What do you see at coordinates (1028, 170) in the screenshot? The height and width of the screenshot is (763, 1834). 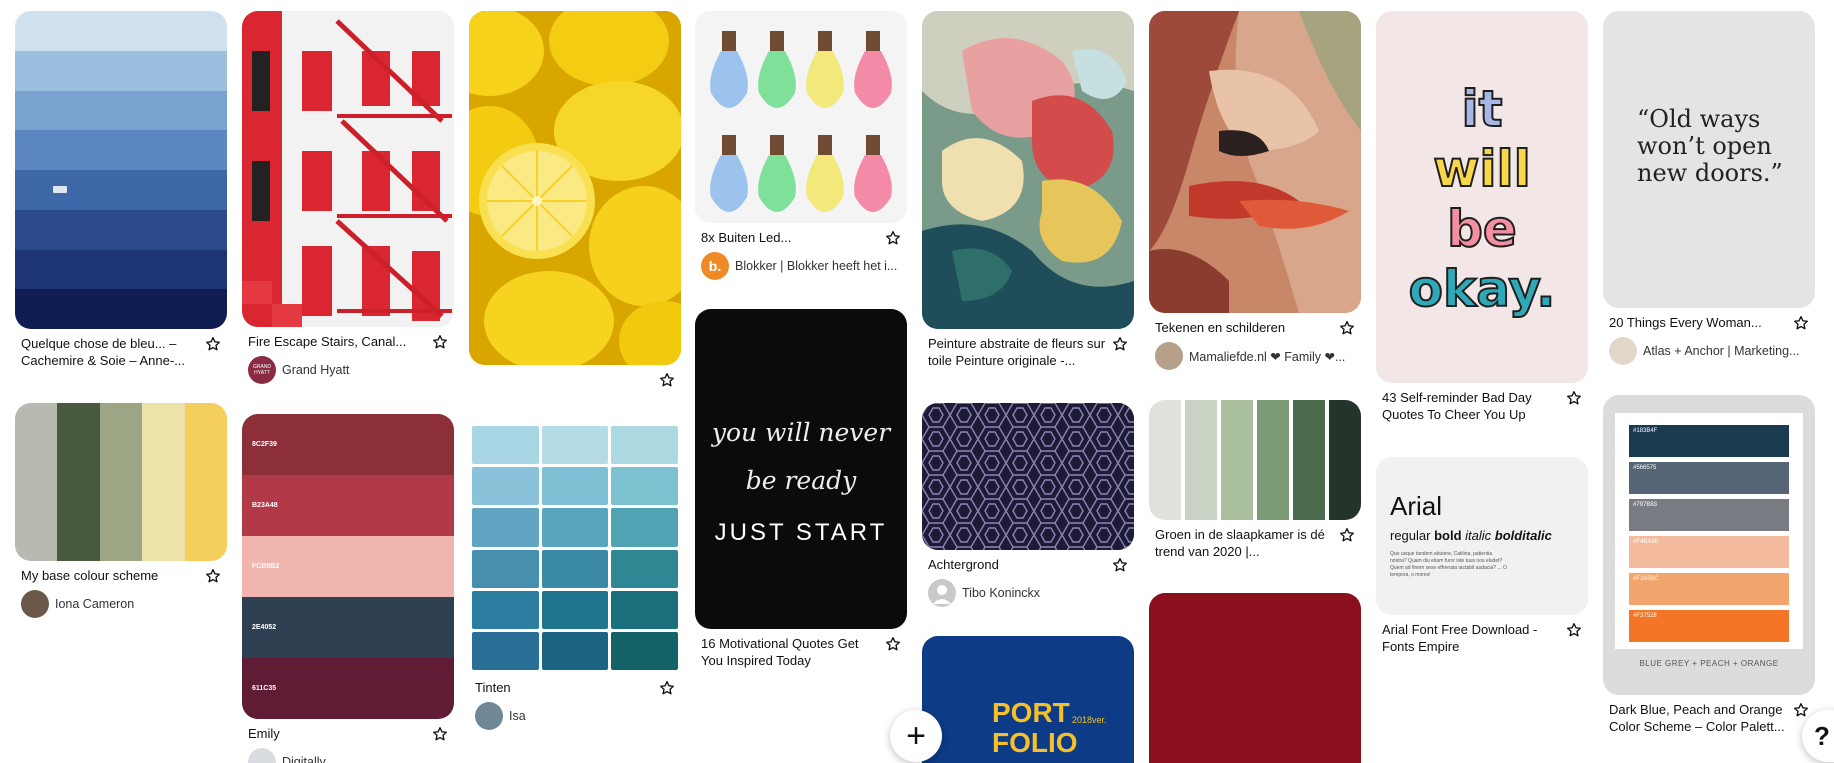 I see `pin-image-abstract-flowers` at bounding box center [1028, 170].